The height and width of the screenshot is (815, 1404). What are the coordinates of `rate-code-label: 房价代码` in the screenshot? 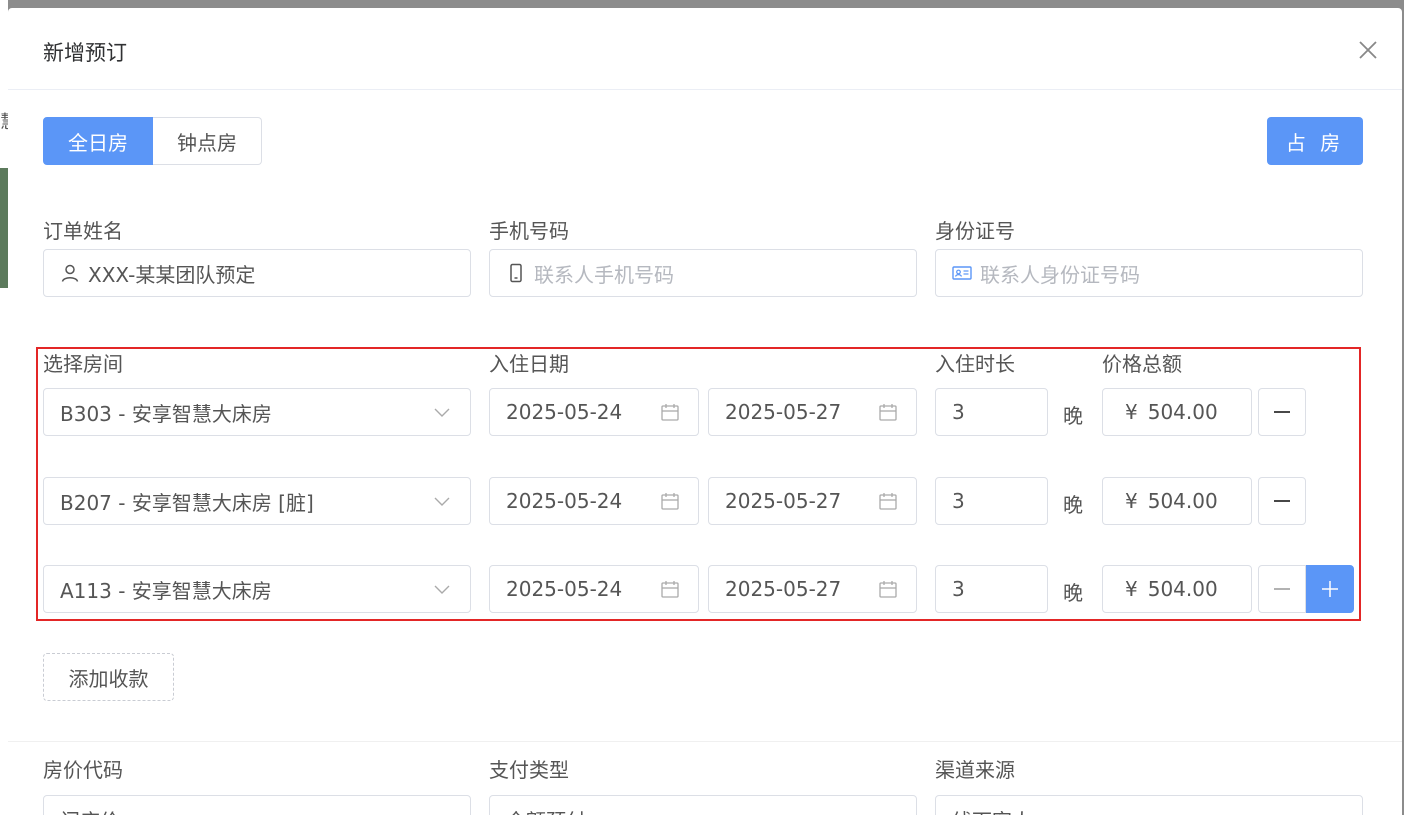 It's located at (83, 770).